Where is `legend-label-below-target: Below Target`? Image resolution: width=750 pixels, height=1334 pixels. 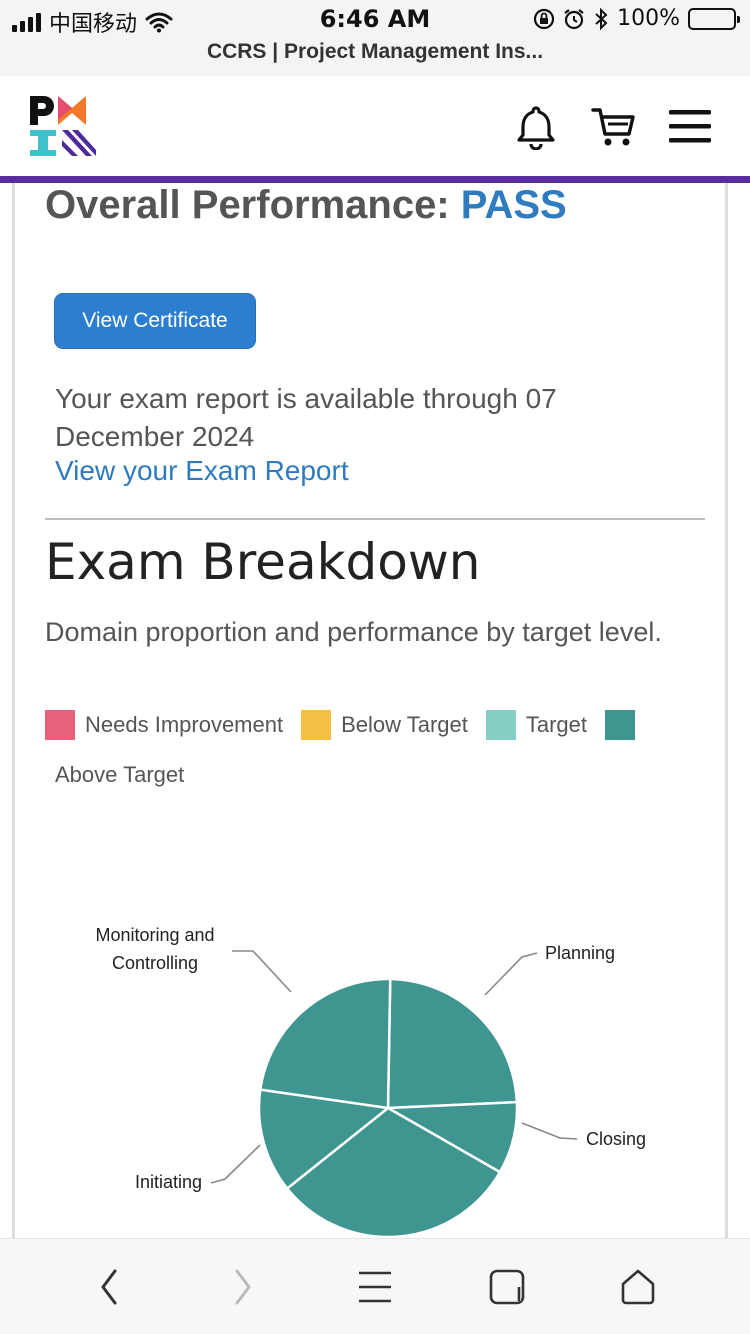 legend-label-below-target: Below Target is located at coordinates (404, 724).